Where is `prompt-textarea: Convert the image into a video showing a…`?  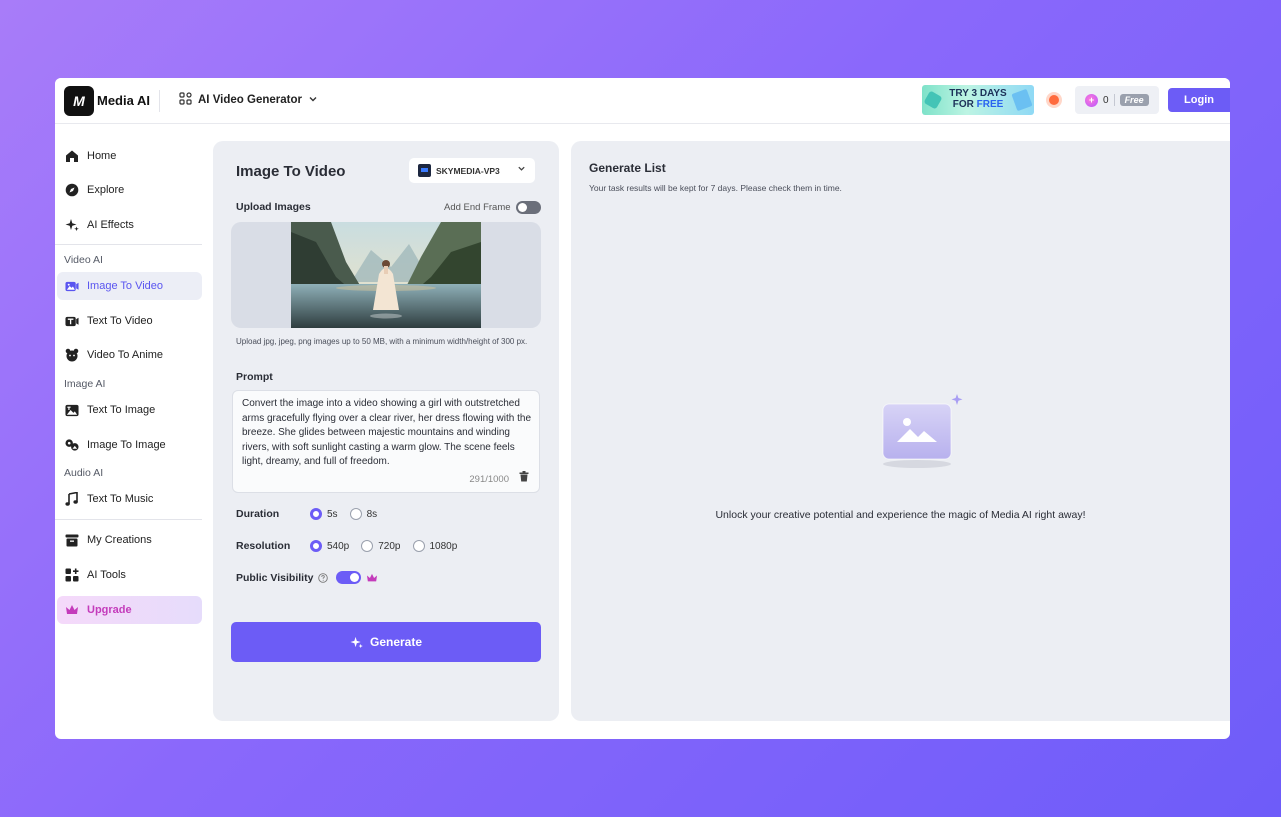 prompt-textarea: Convert the image into a video showing a… is located at coordinates (386, 441).